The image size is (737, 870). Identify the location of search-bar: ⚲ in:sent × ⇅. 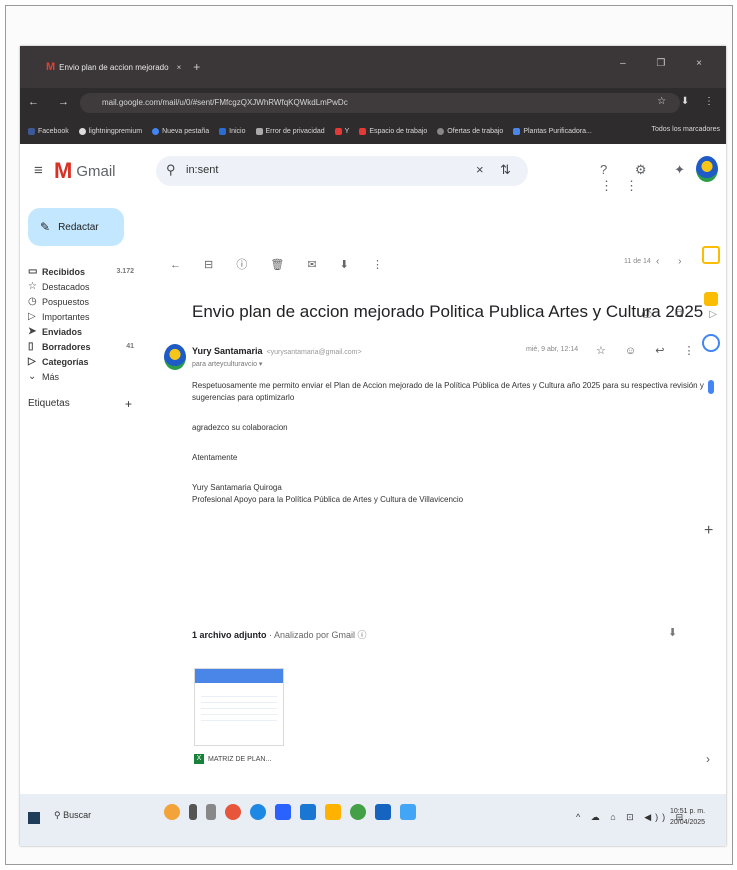
(342, 171).